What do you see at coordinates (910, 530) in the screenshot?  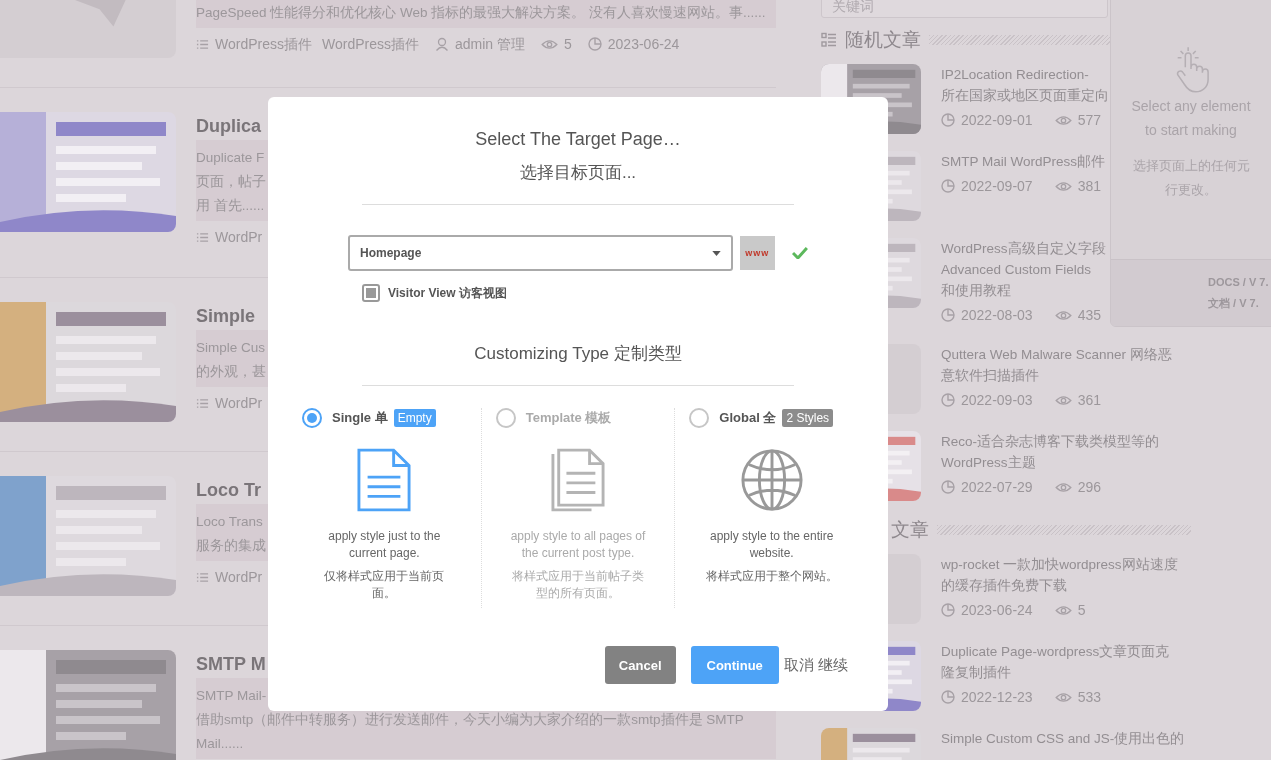 I see `section-heading: 文章` at bounding box center [910, 530].